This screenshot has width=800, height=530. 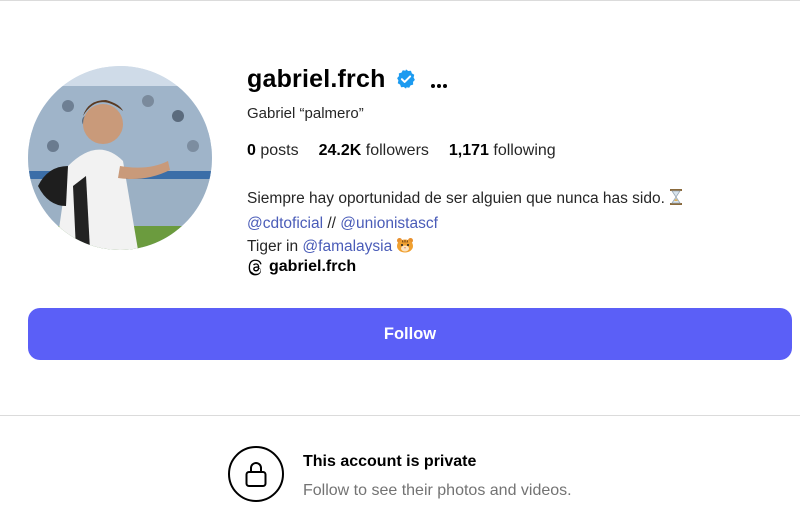 What do you see at coordinates (390, 461) in the screenshot?
I see `private-account-title: This account is private` at bounding box center [390, 461].